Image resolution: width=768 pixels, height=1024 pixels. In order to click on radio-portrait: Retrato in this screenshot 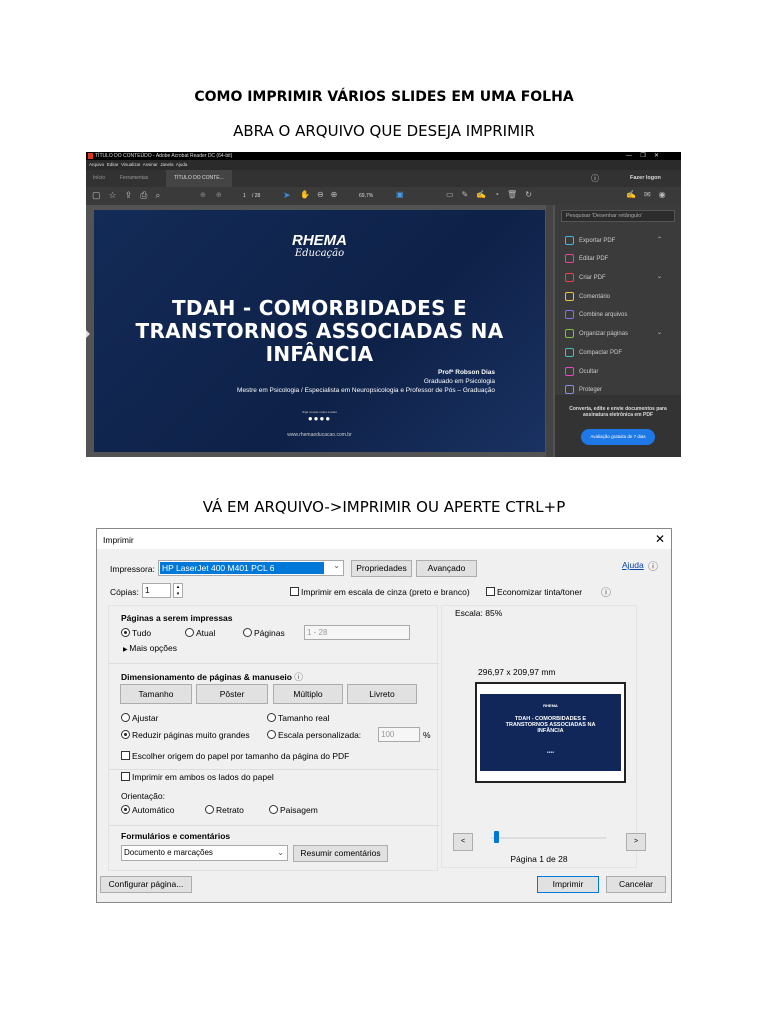, I will do `click(224, 810)`.